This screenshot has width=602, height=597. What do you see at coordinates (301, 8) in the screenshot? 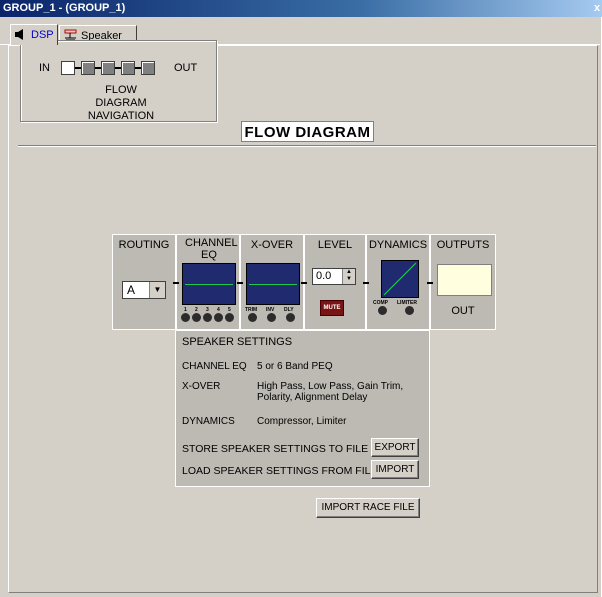
I see `title-bar: GROUP_1 - (GROUP_1) x` at bounding box center [301, 8].